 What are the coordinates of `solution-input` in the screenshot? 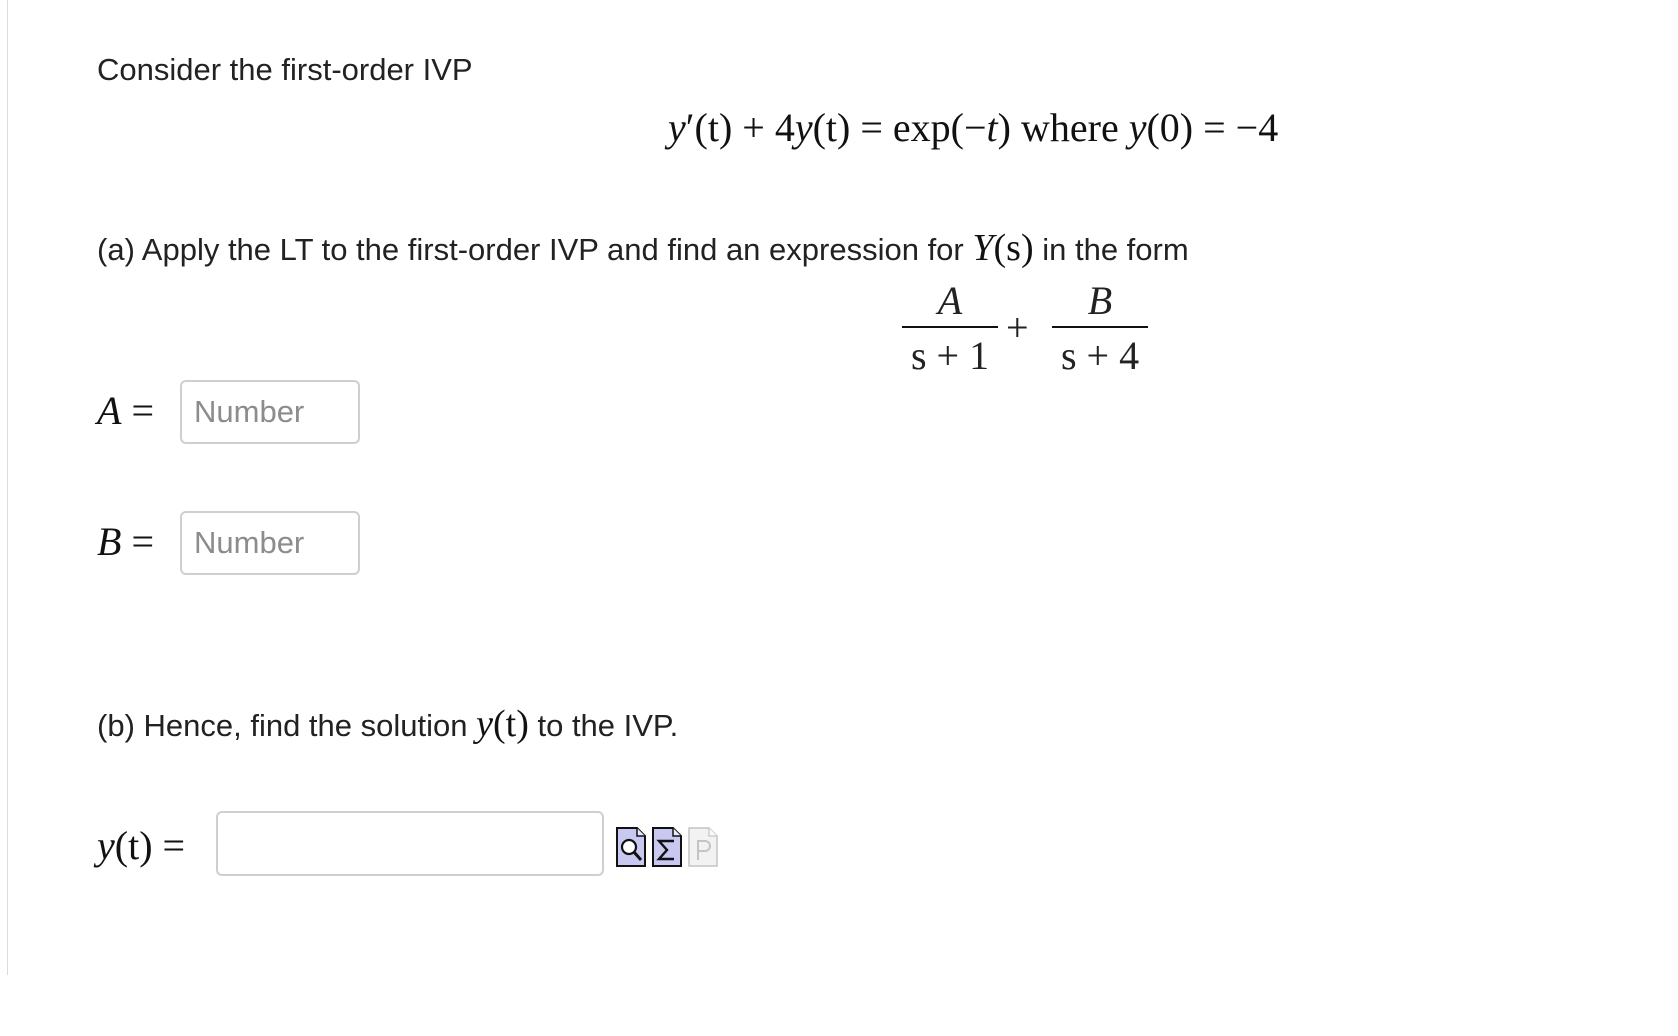 It's located at (410, 843).